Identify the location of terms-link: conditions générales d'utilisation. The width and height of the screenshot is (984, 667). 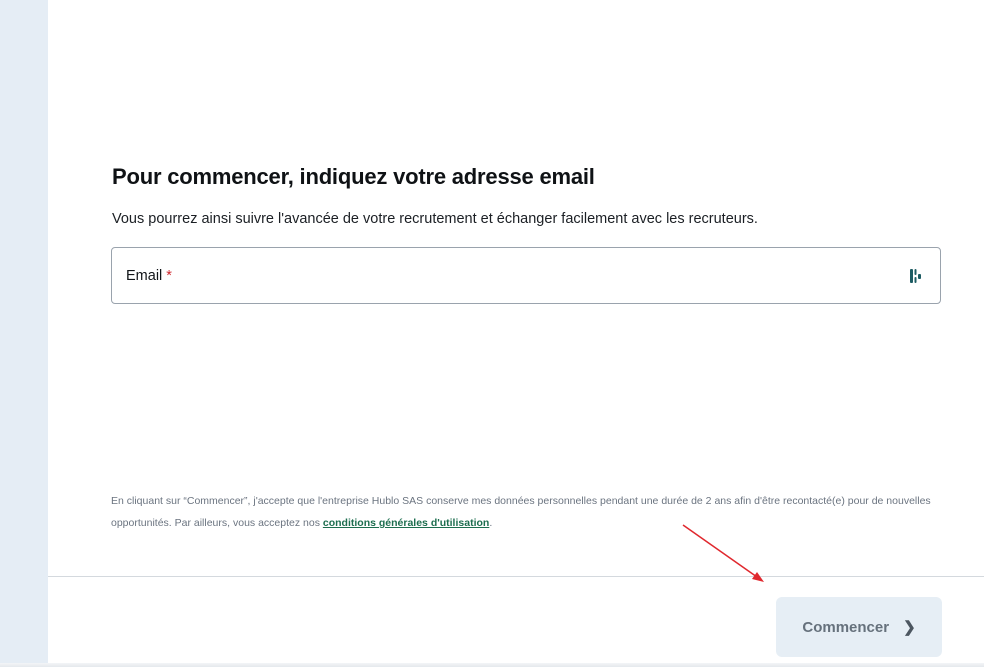
(406, 523).